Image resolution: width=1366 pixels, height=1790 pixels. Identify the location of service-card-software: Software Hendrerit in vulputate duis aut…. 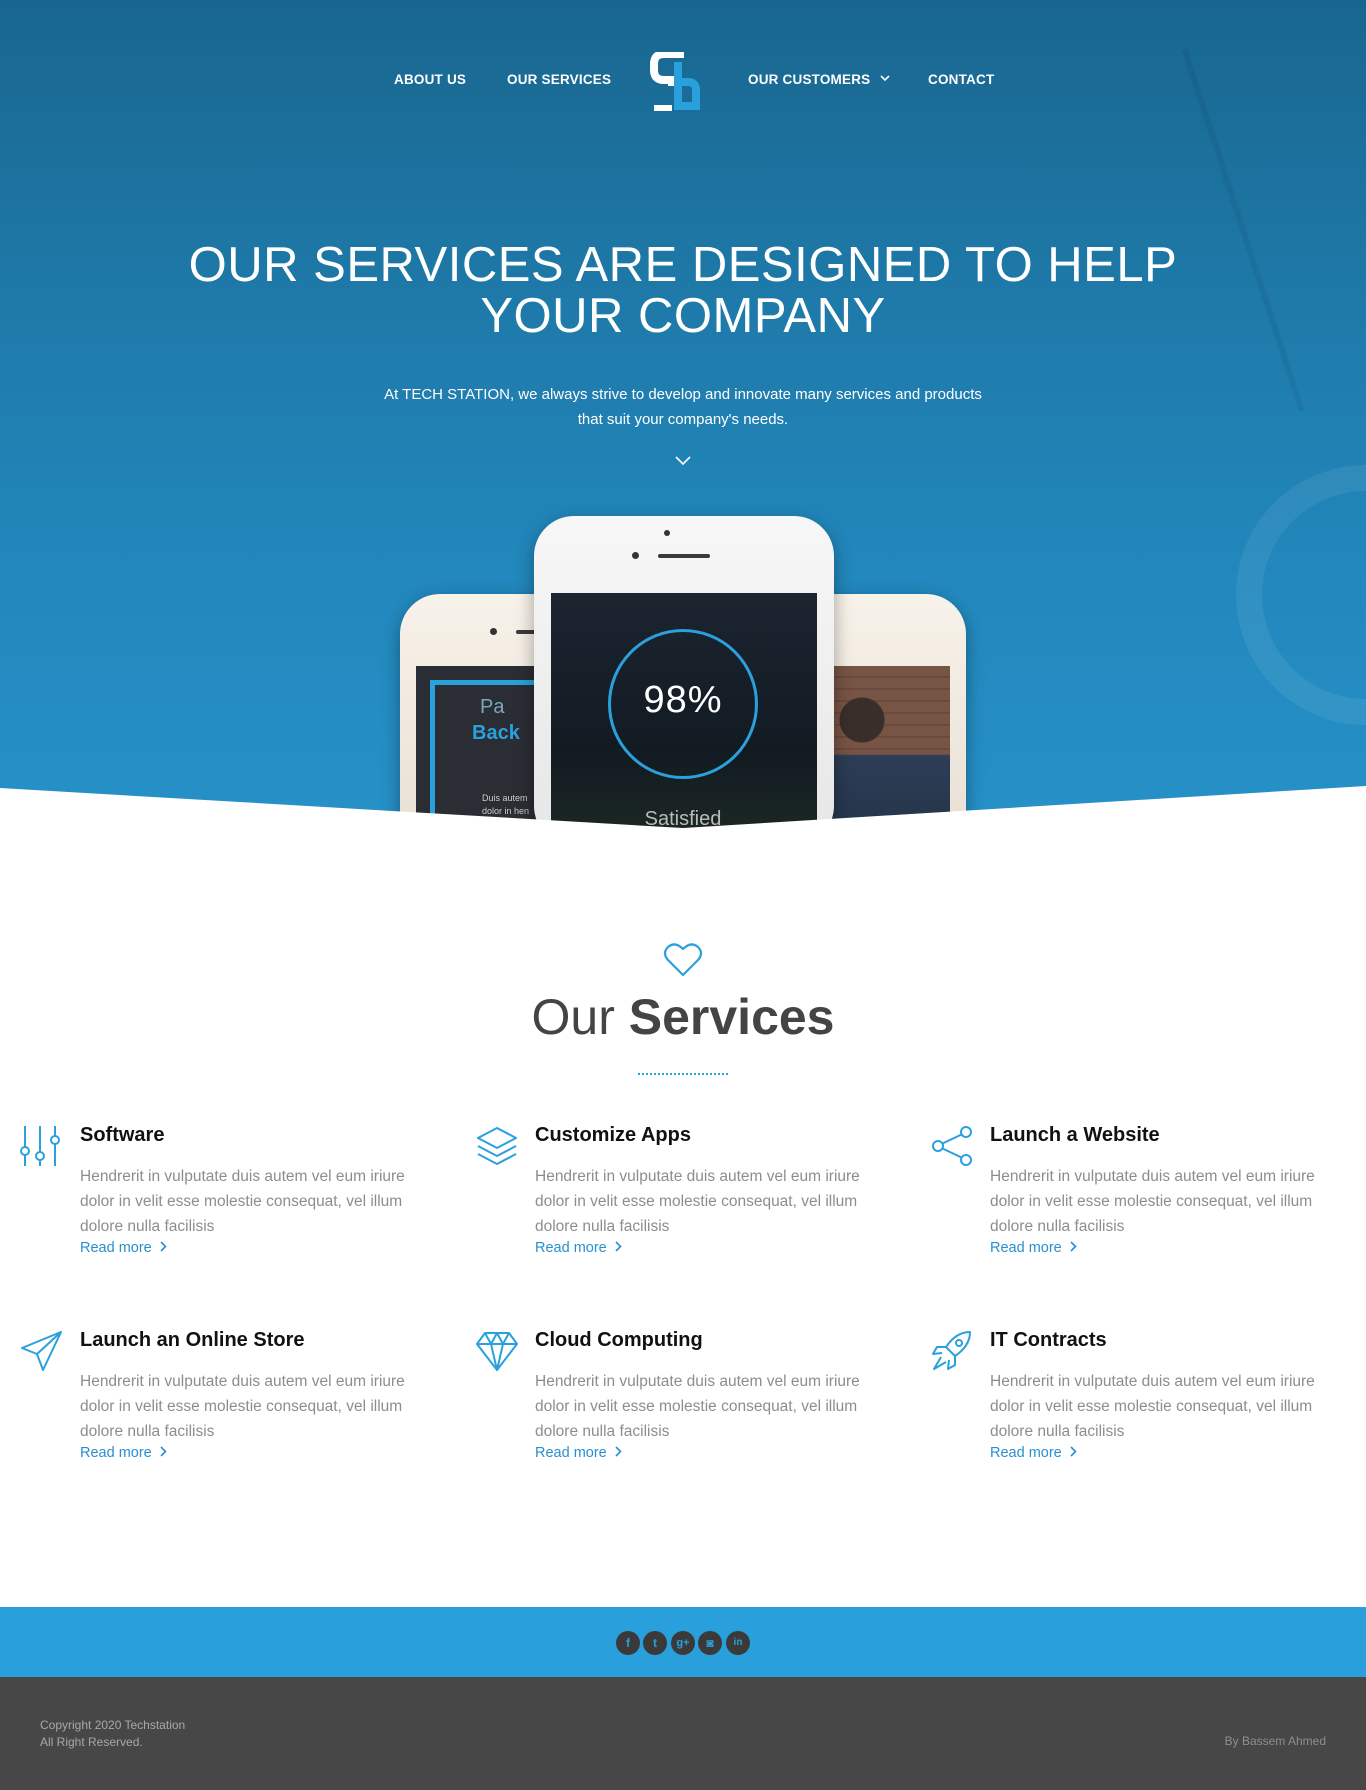
(230, 1204).